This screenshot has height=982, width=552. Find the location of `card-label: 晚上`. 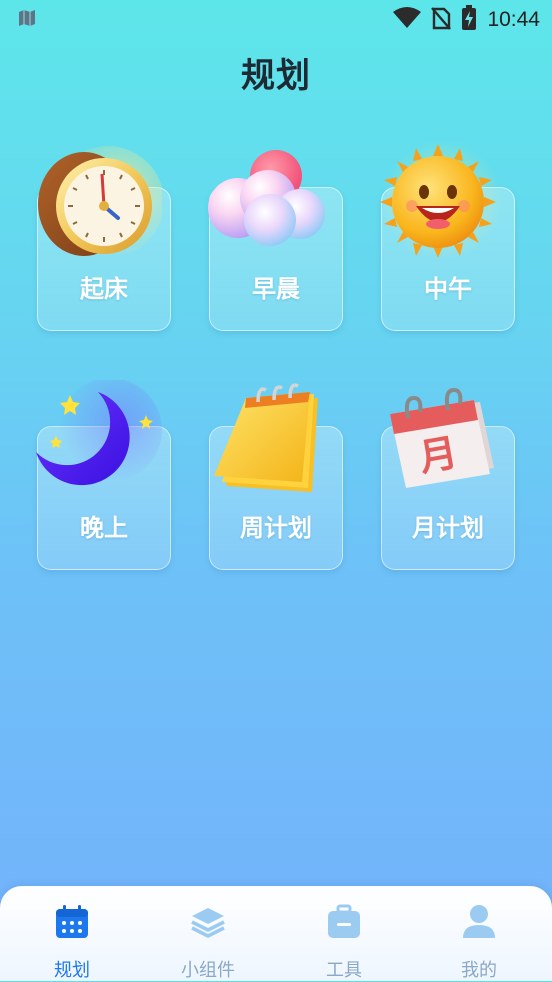

card-label: 晚上 is located at coordinates (104, 528).